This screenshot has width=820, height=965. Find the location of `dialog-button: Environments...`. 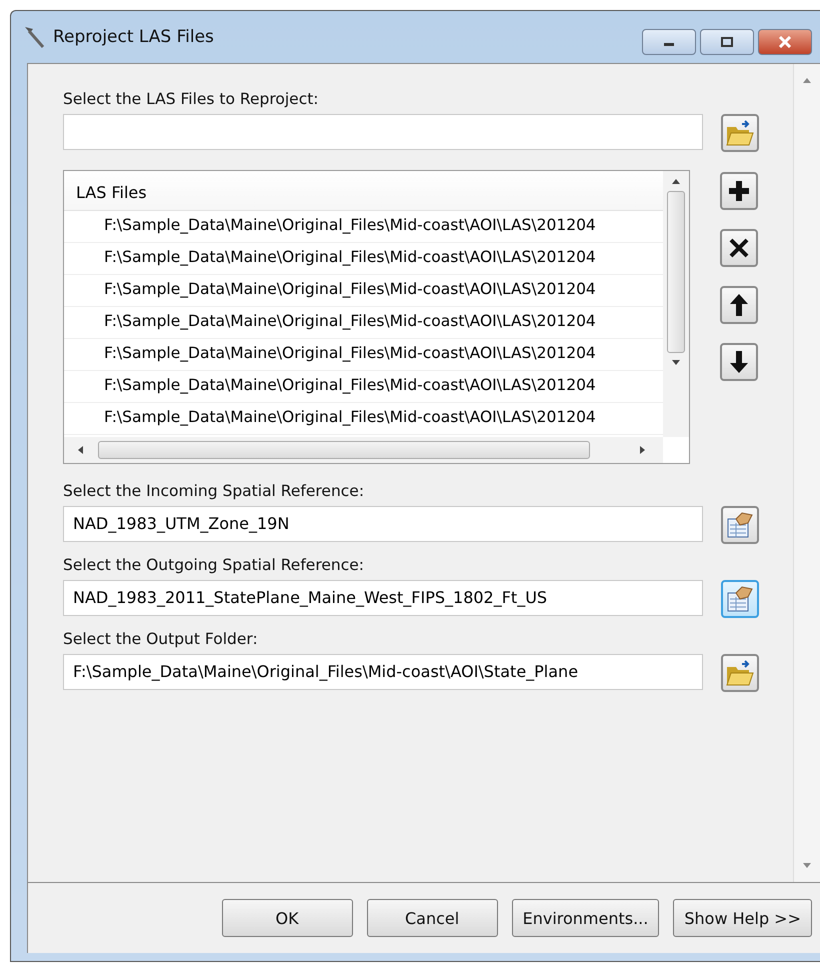

dialog-button: Environments... is located at coordinates (586, 918).